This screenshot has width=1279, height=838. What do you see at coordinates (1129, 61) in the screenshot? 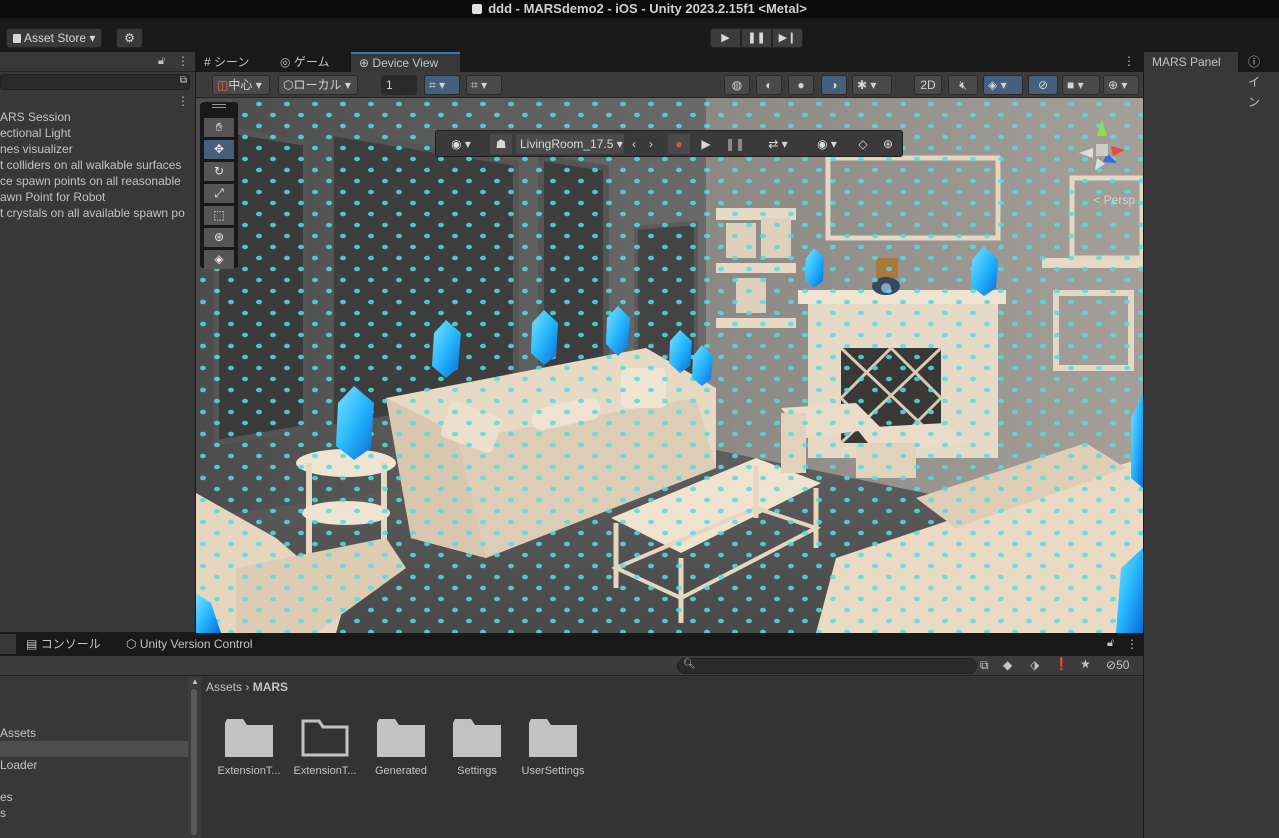
I see `scene-more-icon: ⋮` at bounding box center [1129, 61].